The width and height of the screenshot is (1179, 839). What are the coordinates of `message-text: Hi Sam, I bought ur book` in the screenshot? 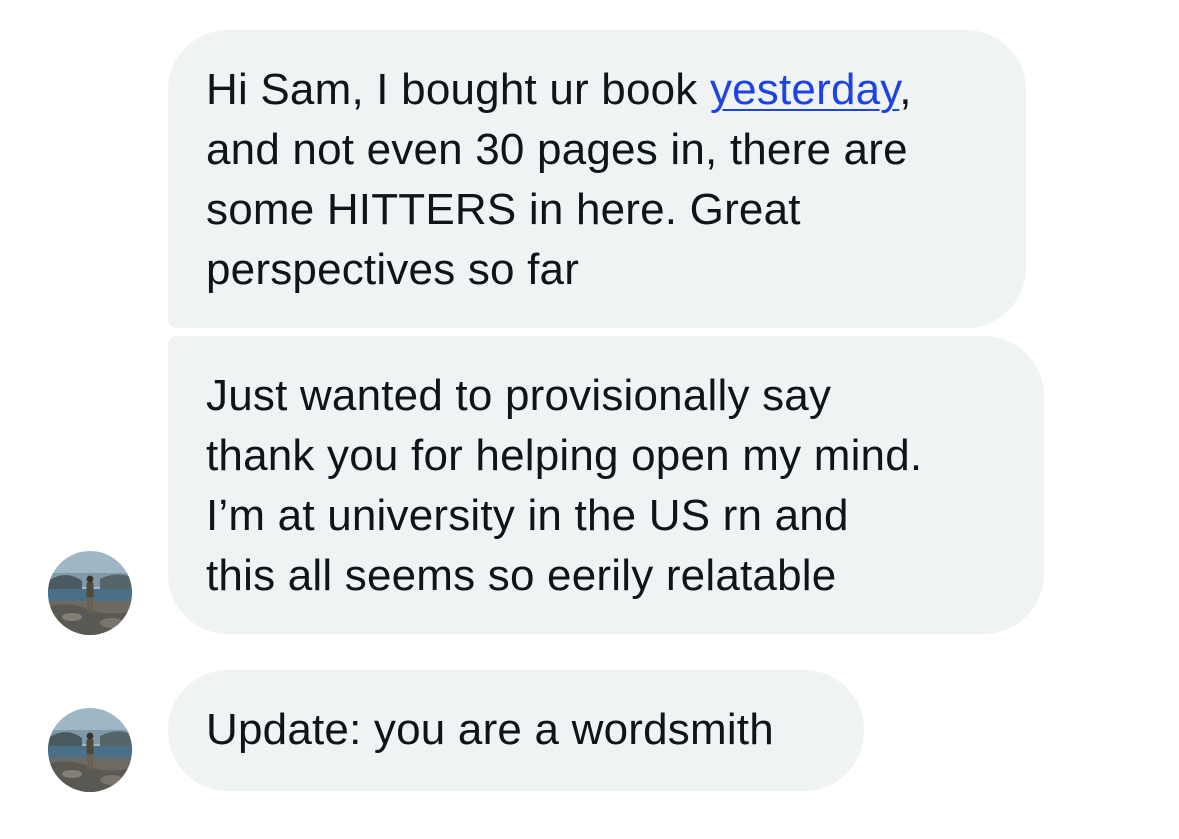 It's located at (458, 89).